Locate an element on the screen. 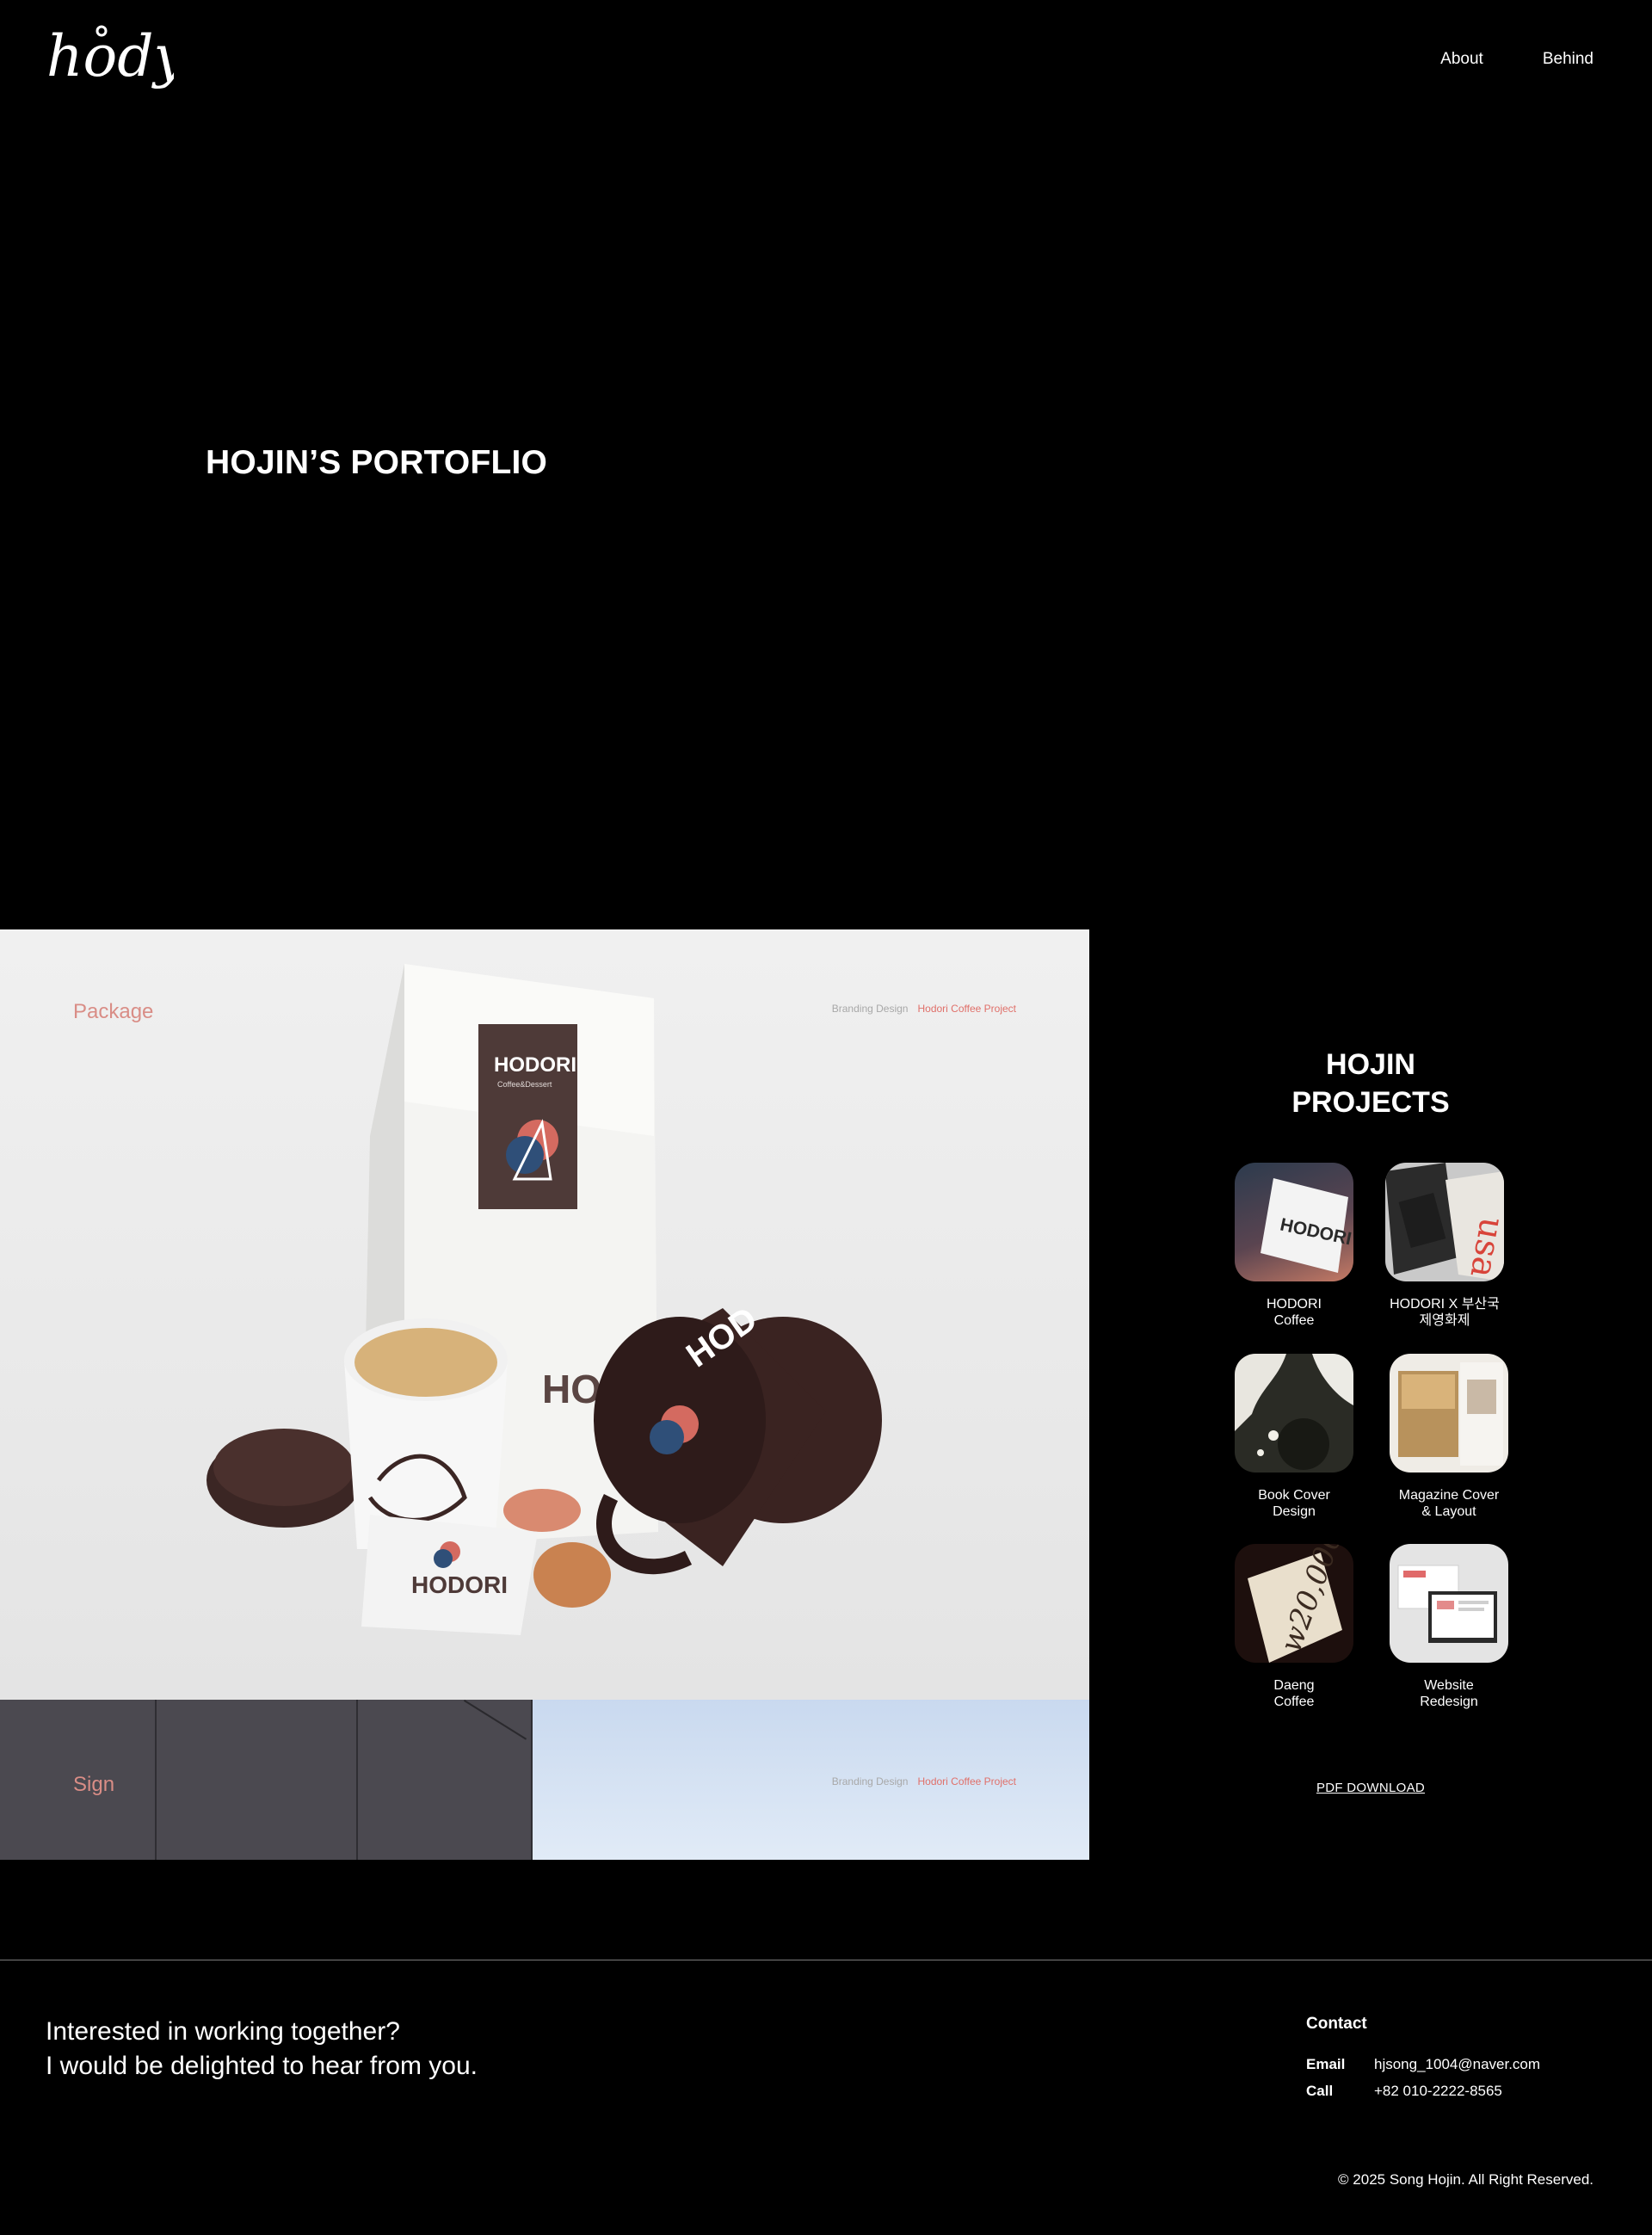 This screenshot has height=2235, width=1652. package-mockup-image: HODORI Coffee&Dessert HOD HOD HODORI is located at coordinates (544, 1299).